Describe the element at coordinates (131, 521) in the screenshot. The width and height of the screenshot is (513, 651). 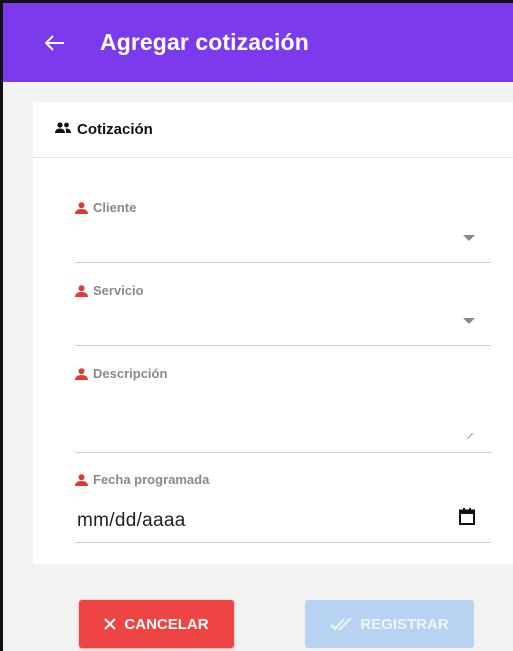
I see `date-value: mm/dd/aaaa` at that location.